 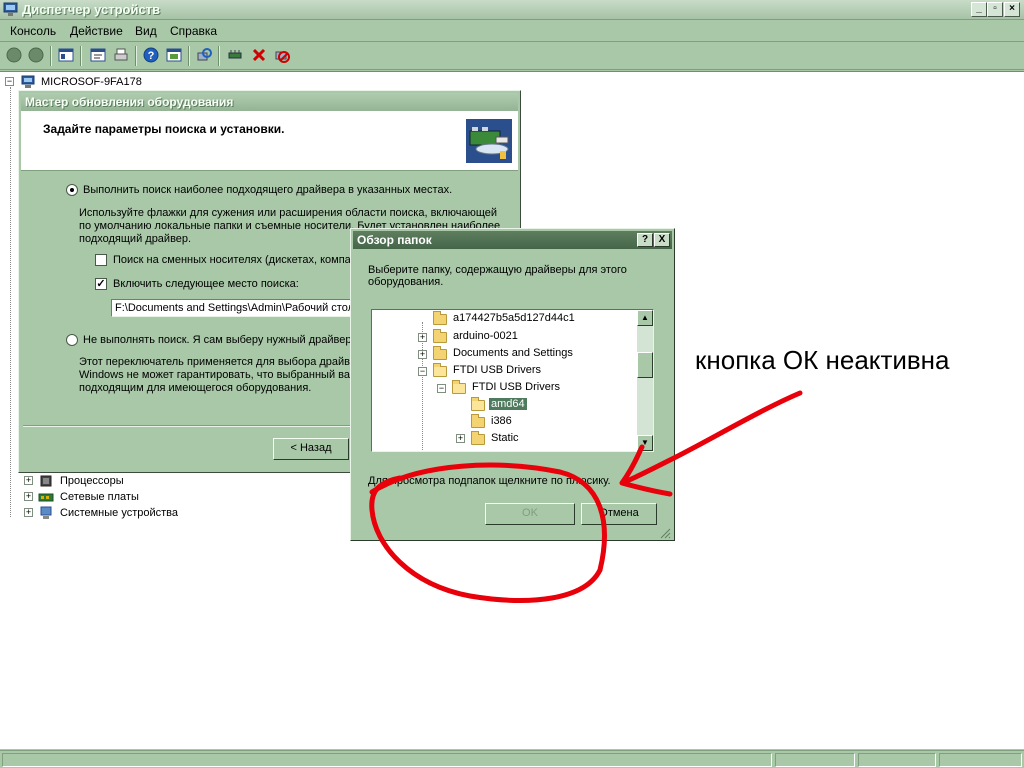 What do you see at coordinates (66, 55) in the screenshot?
I see `show-hide-console-tree-icon` at bounding box center [66, 55].